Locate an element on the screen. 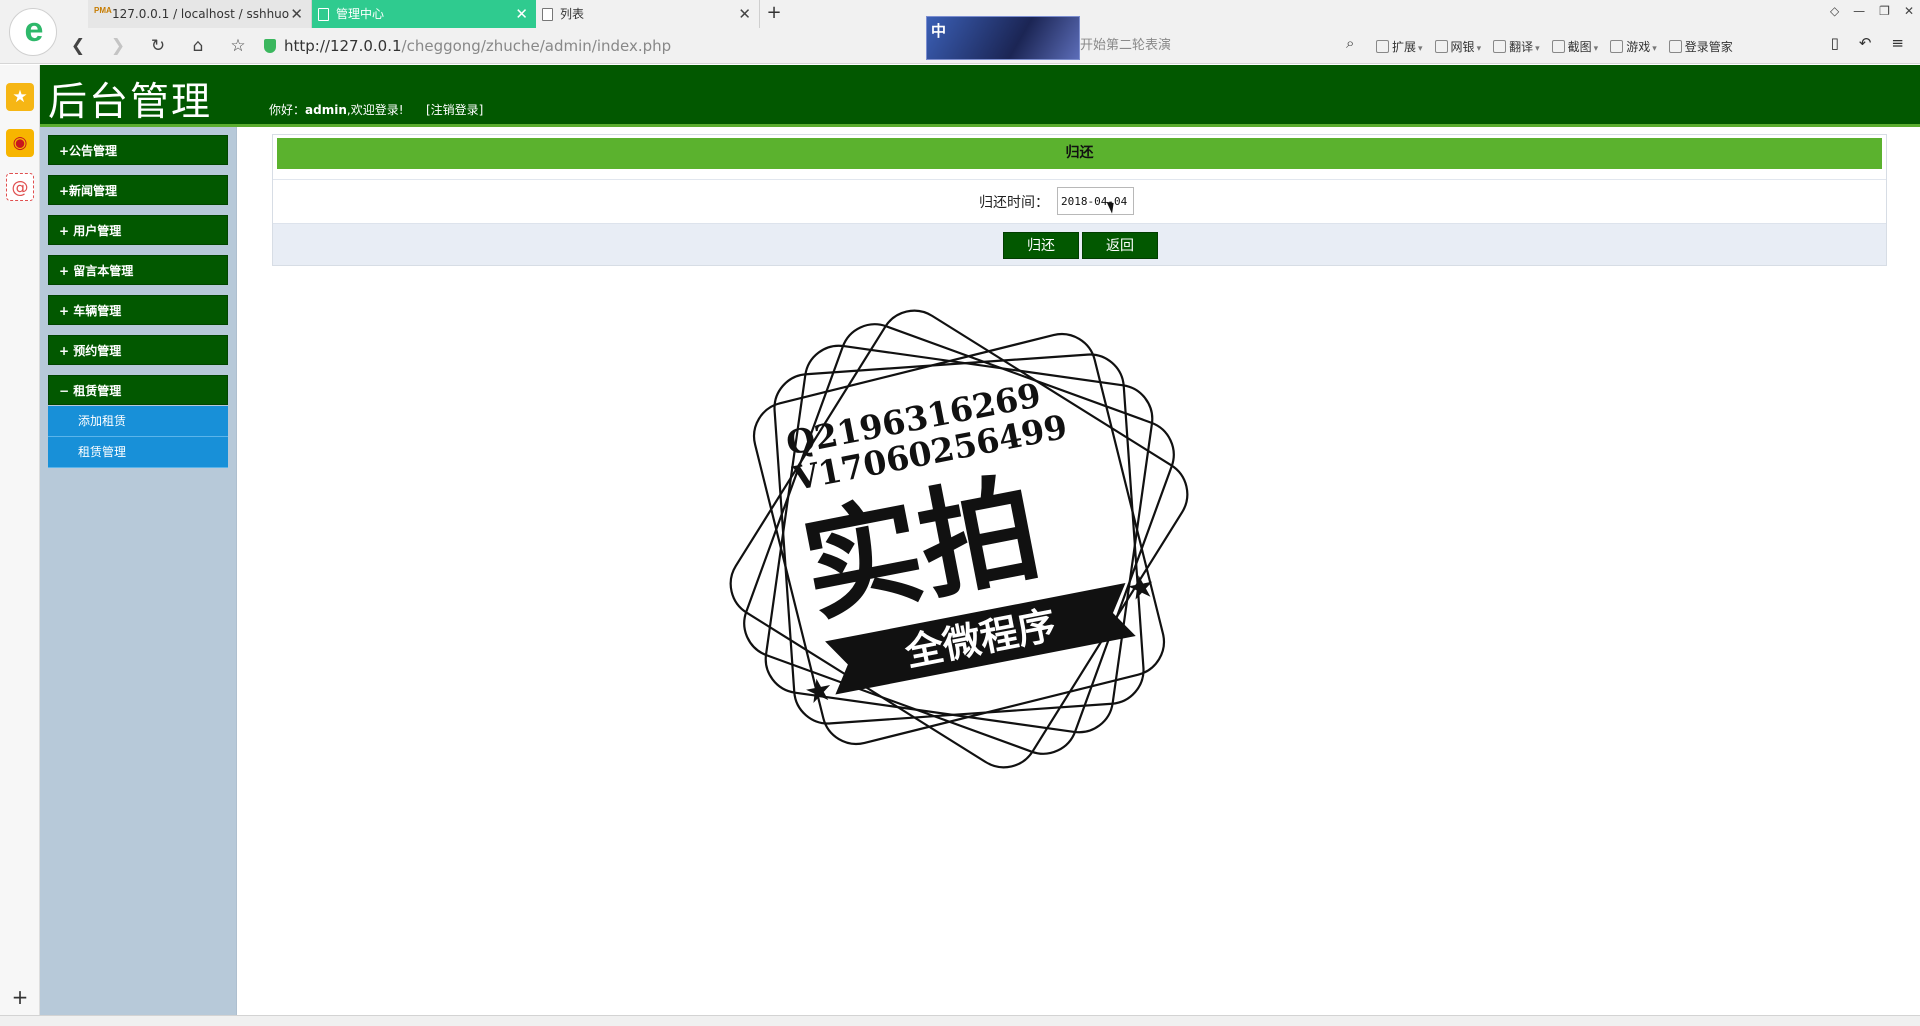  form-title: 归还 is located at coordinates (1079, 153).